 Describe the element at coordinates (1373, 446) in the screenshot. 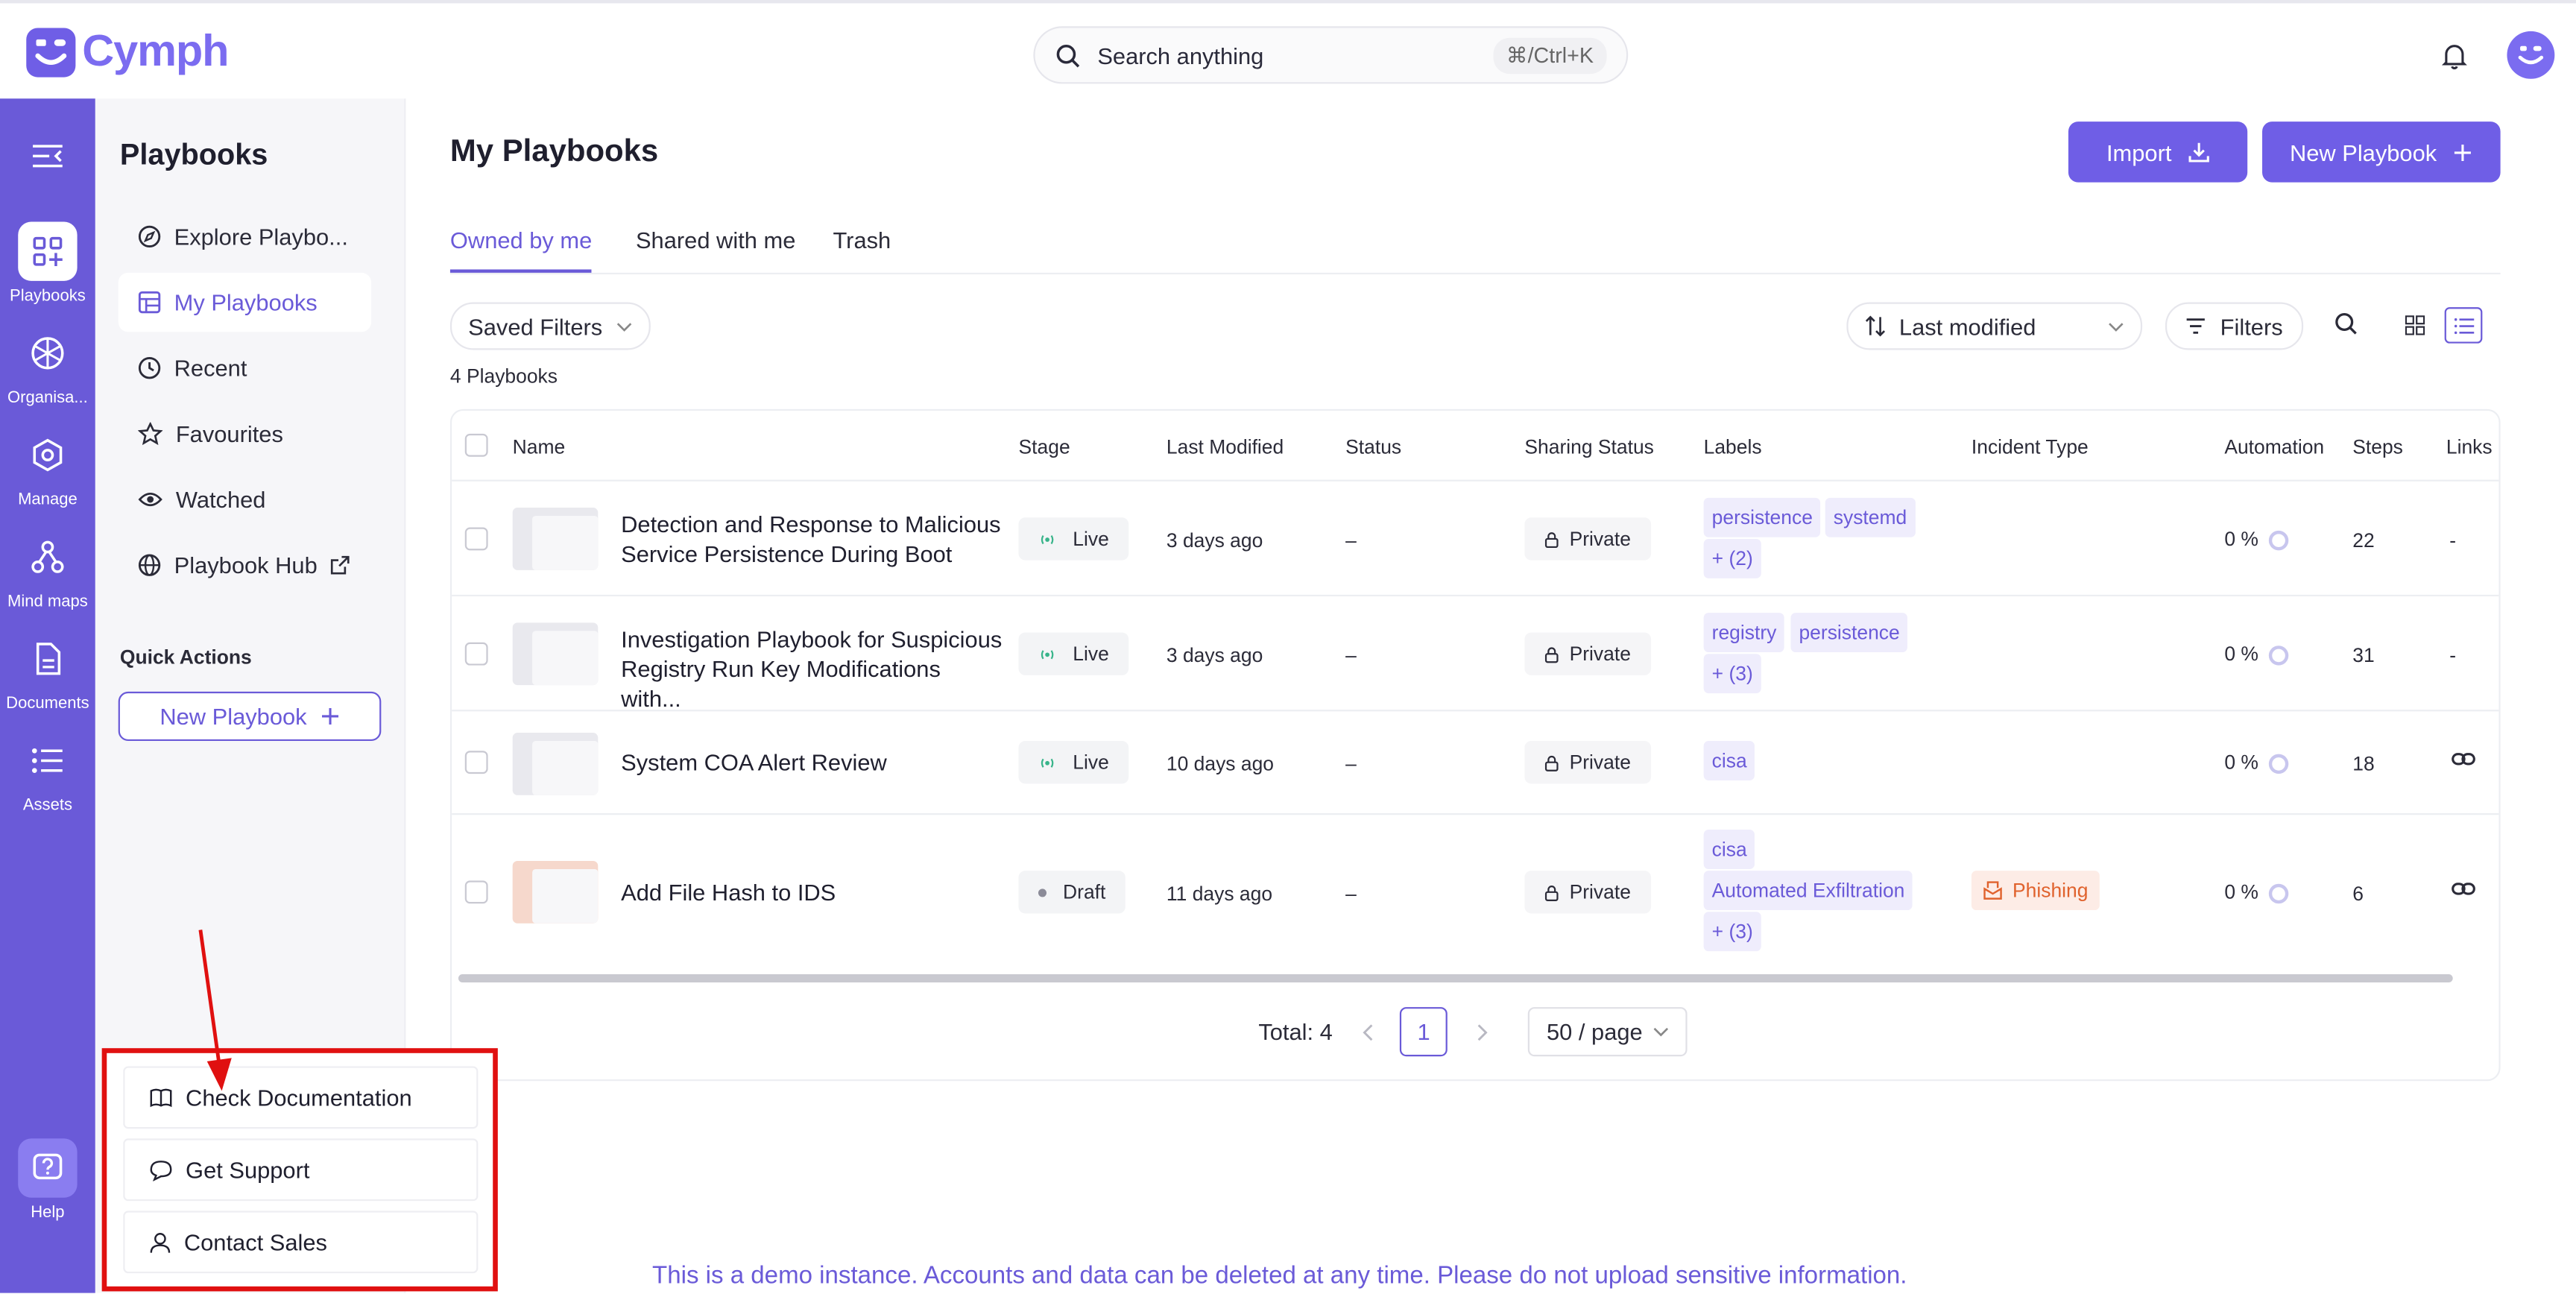

I see `column-header: Status` at that location.